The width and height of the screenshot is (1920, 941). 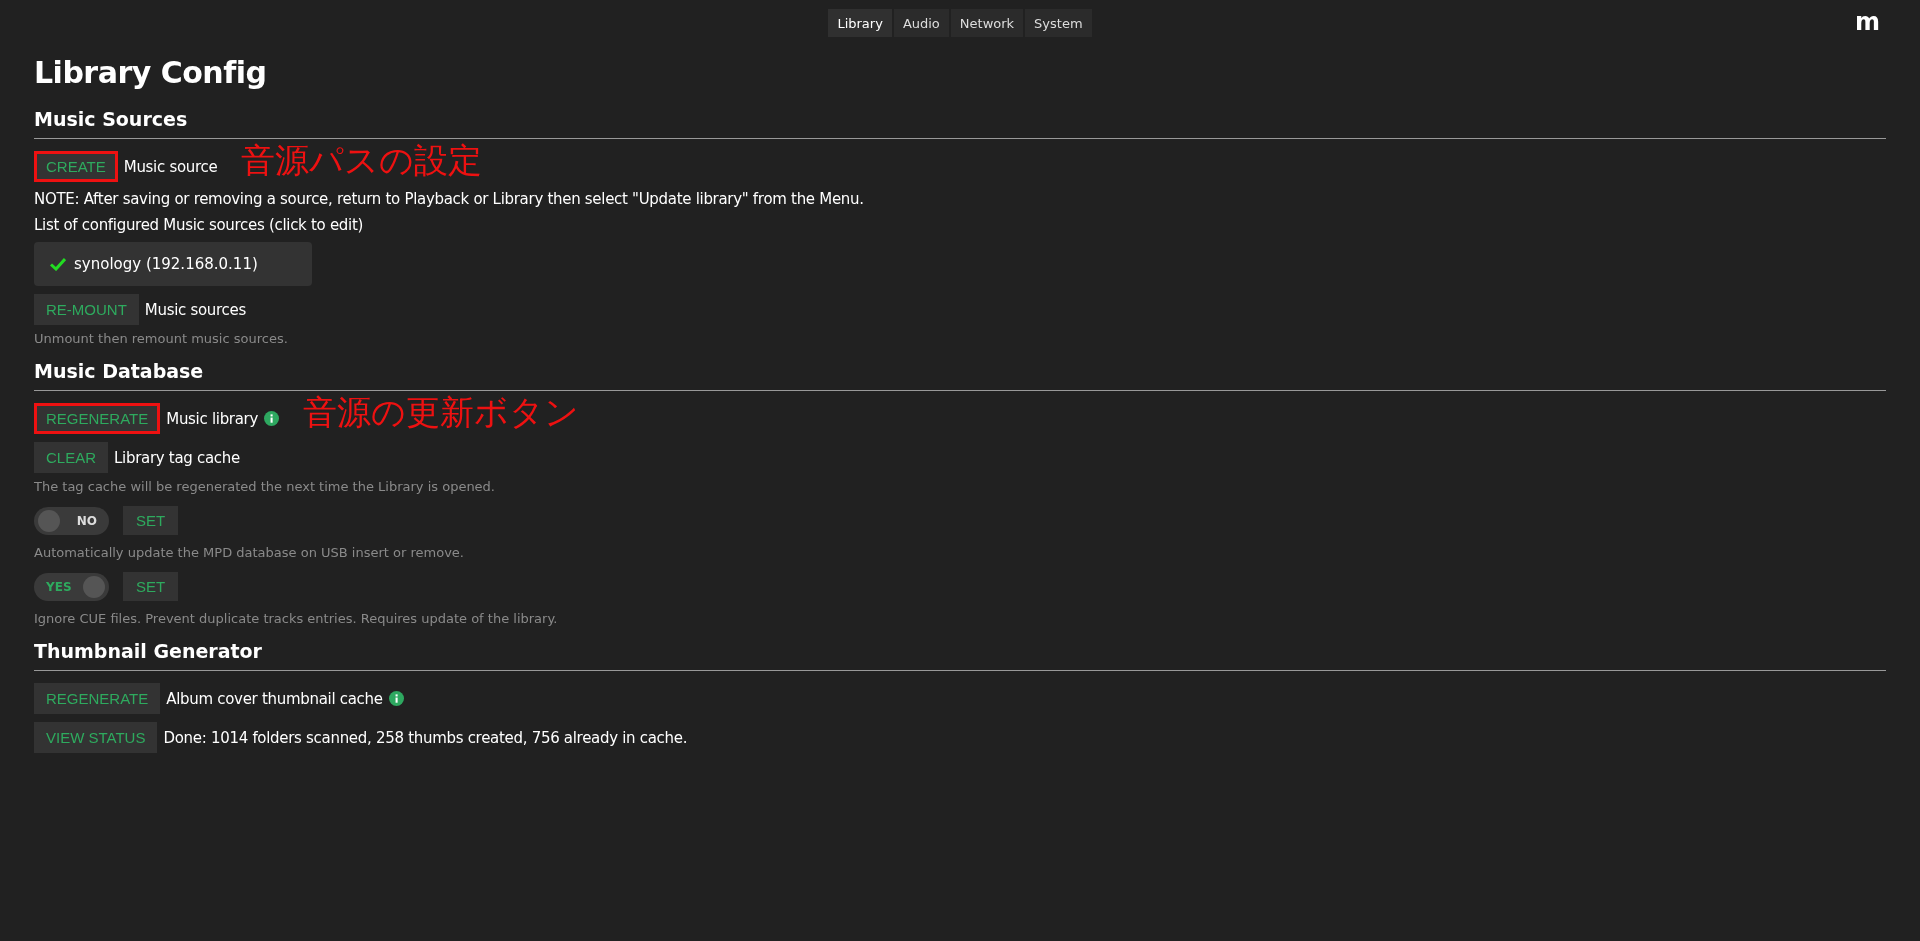 What do you see at coordinates (1058, 23) in the screenshot?
I see `nav-tab: System` at bounding box center [1058, 23].